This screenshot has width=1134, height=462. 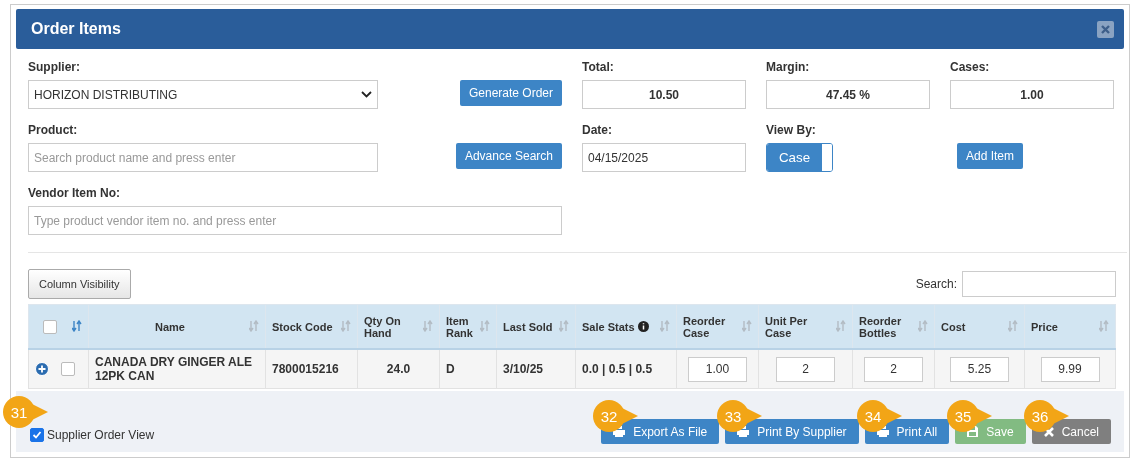 What do you see at coordinates (460, 326) in the screenshot?
I see `column-title: Item Rank` at bounding box center [460, 326].